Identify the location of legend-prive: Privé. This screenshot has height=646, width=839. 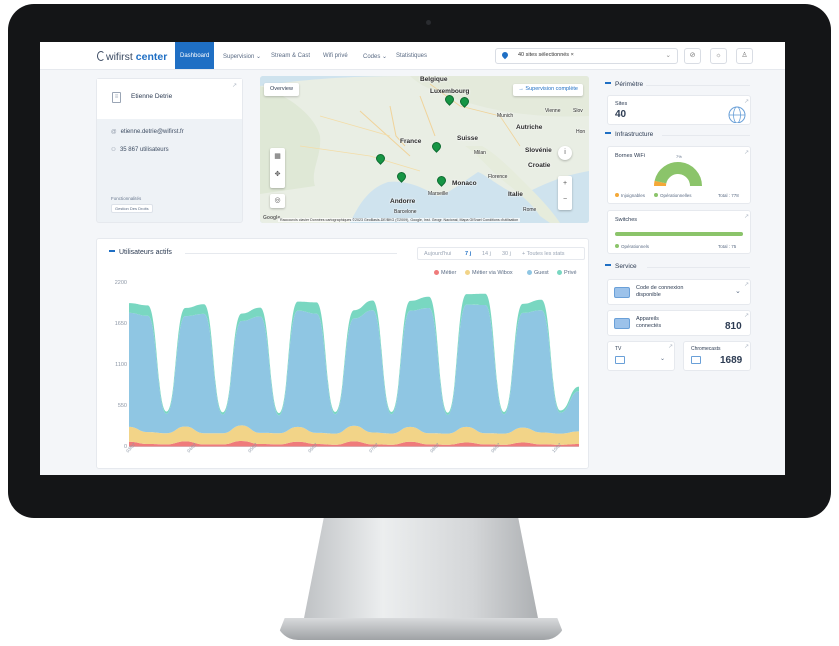
(567, 273).